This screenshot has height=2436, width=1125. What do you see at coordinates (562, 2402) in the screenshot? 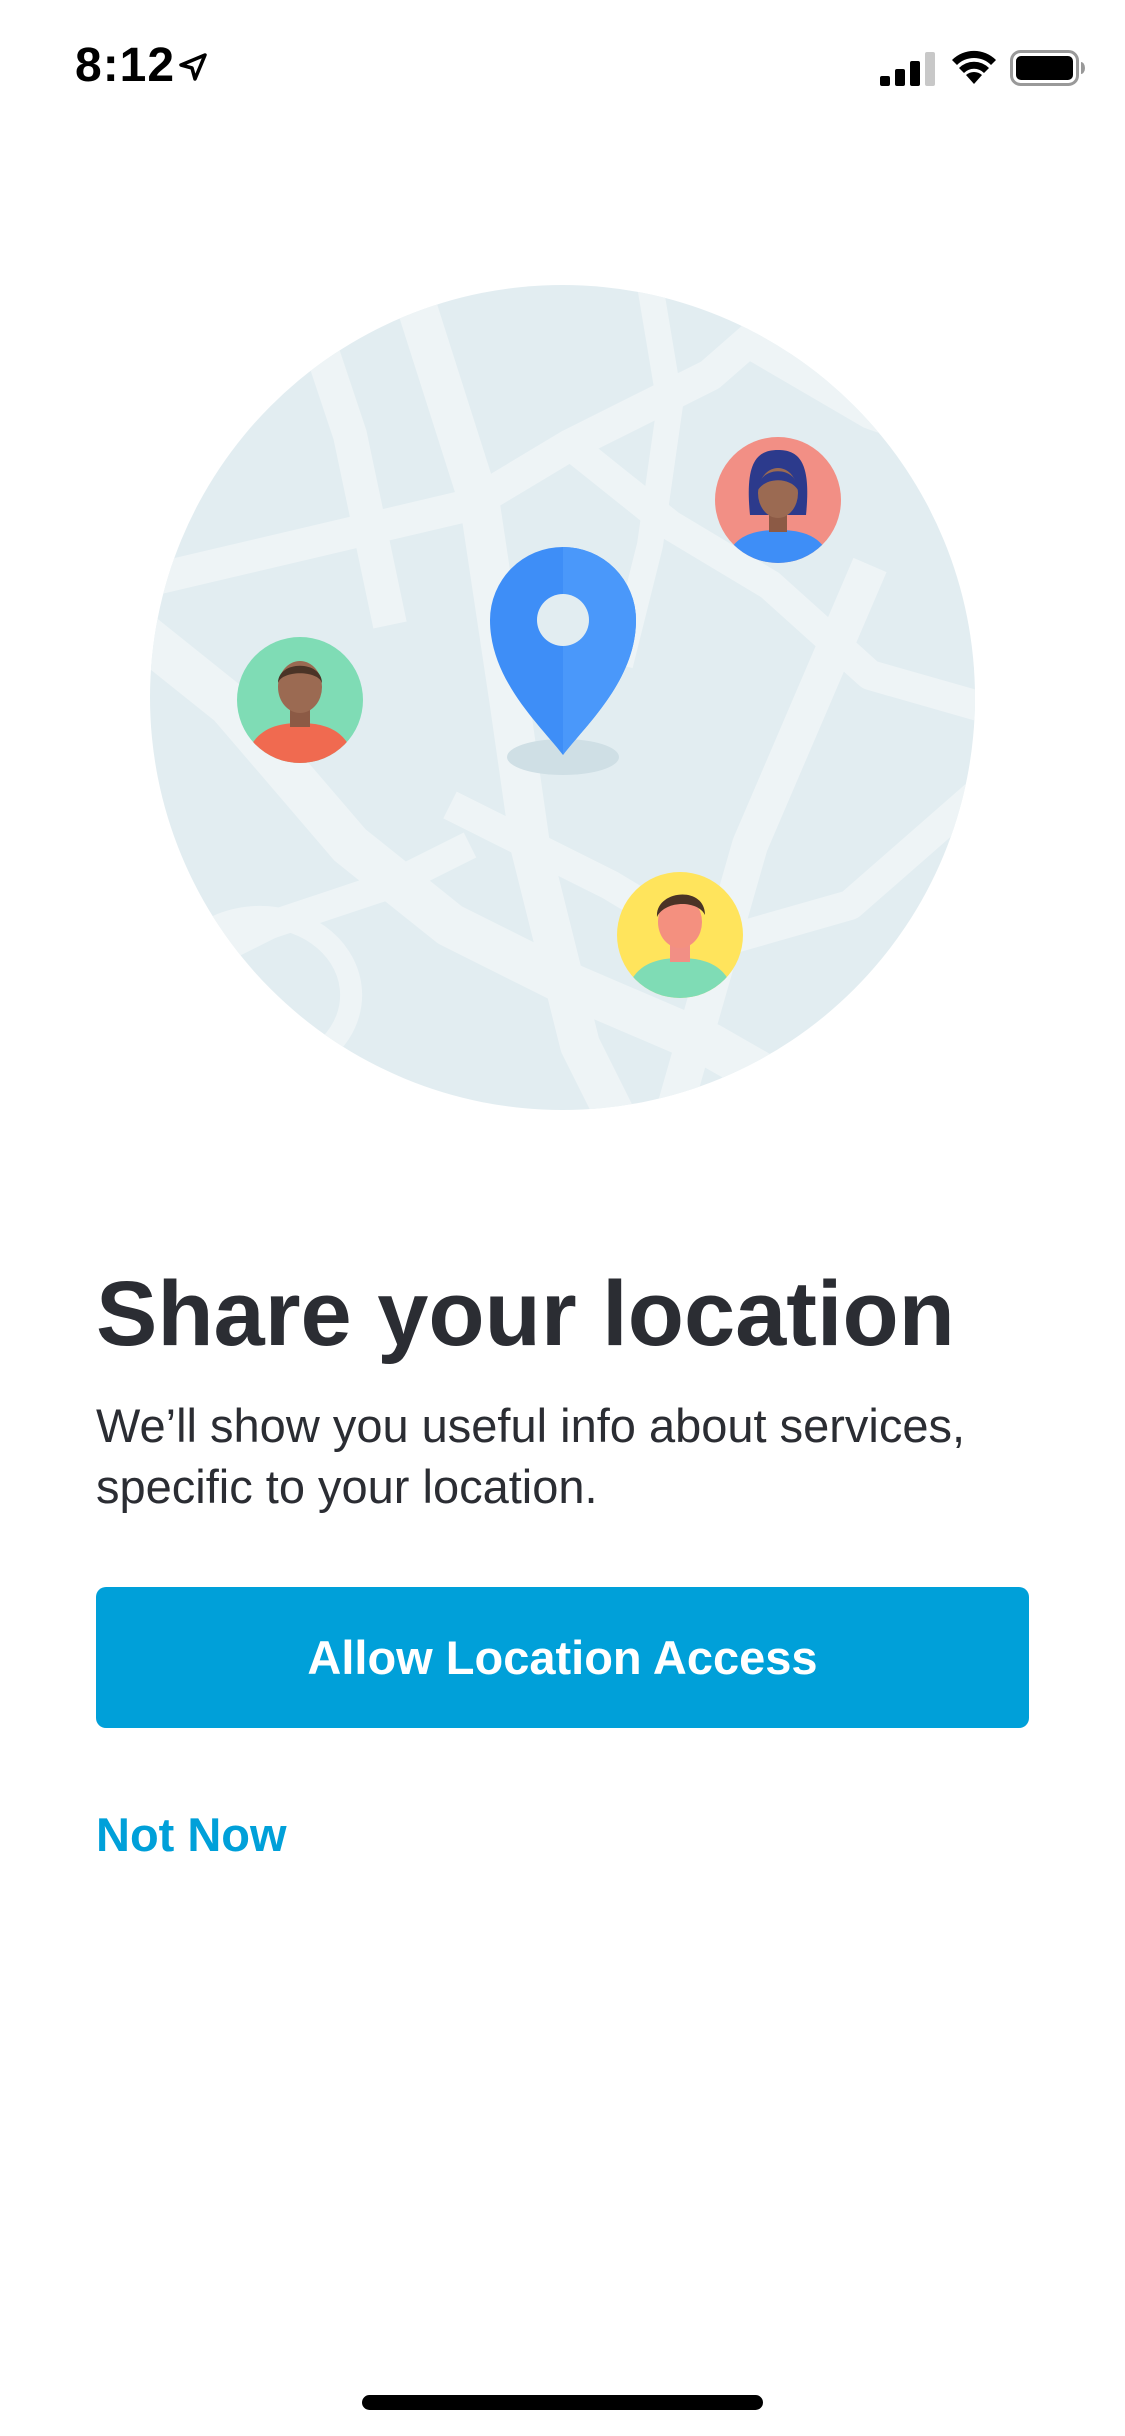
I see `home-indicator` at bounding box center [562, 2402].